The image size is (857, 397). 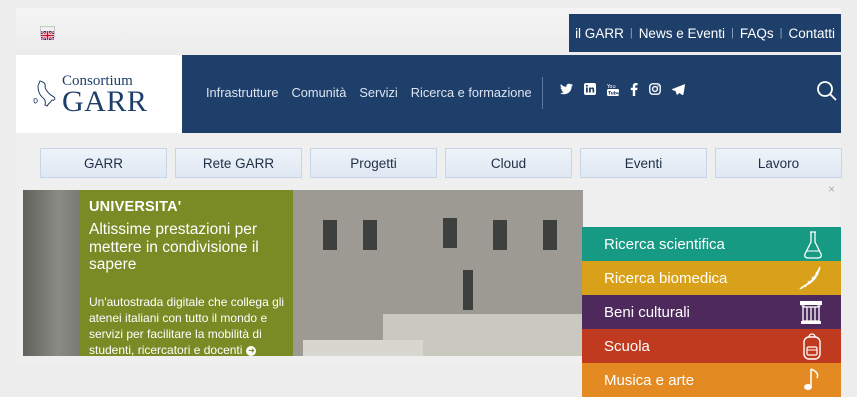 What do you see at coordinates (566, 91) in the screenshot?
I see `twitter-icon` at bounding box center [566, 91].